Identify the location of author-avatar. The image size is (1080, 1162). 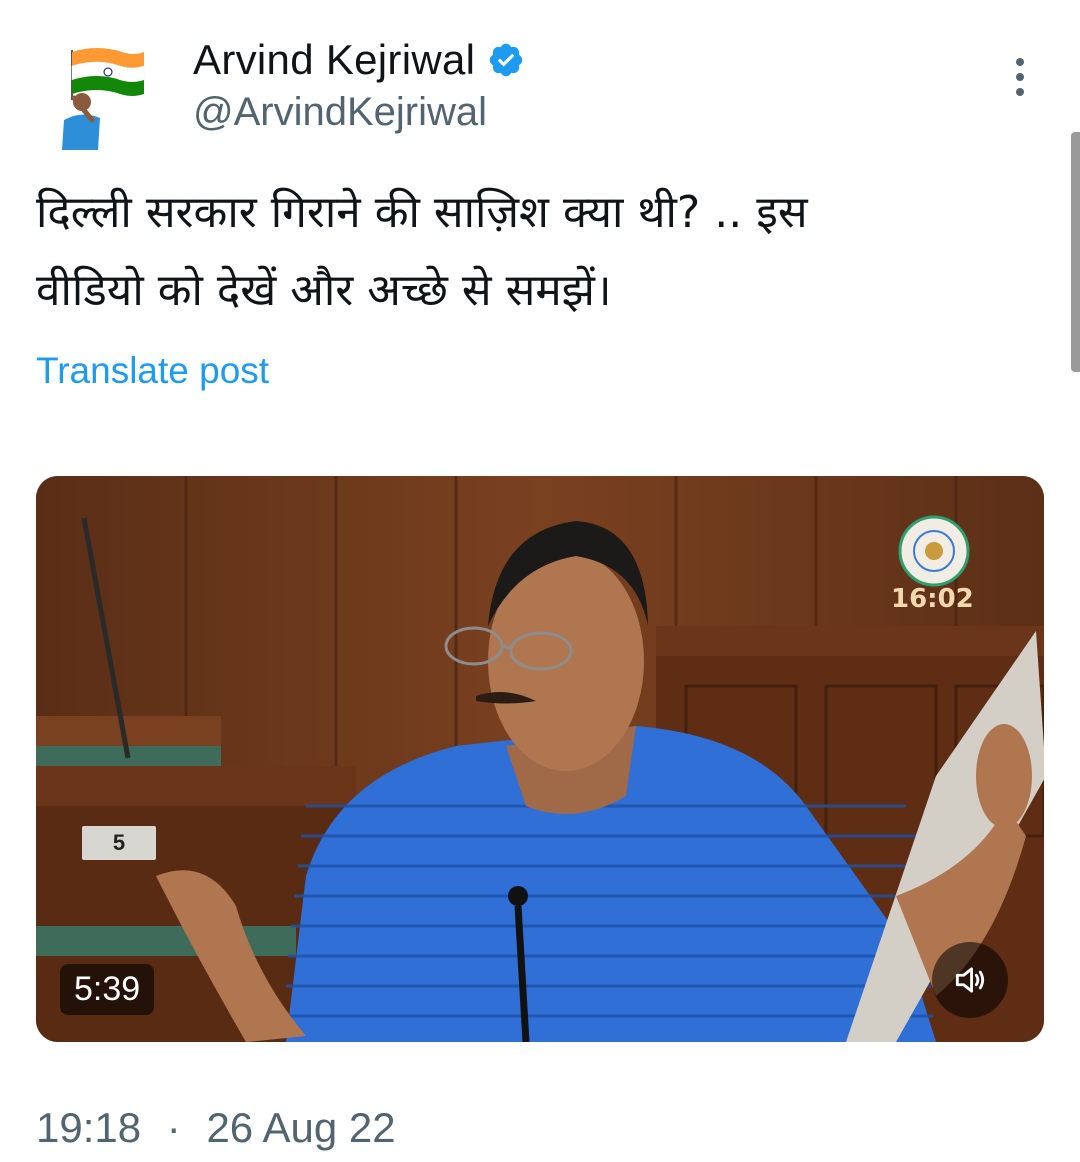
(100, 95).